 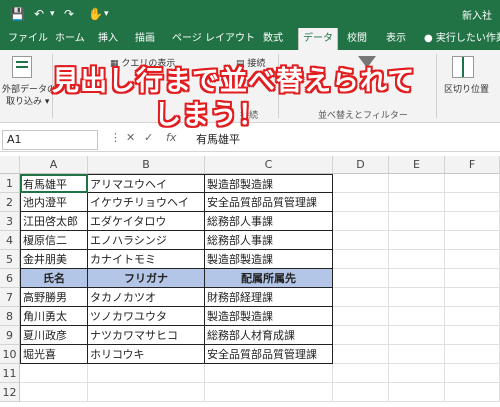 What do you see at coordinates (10, 221) in the screenshot?
I see `row-header: 3` at bounding box center [10, 221].